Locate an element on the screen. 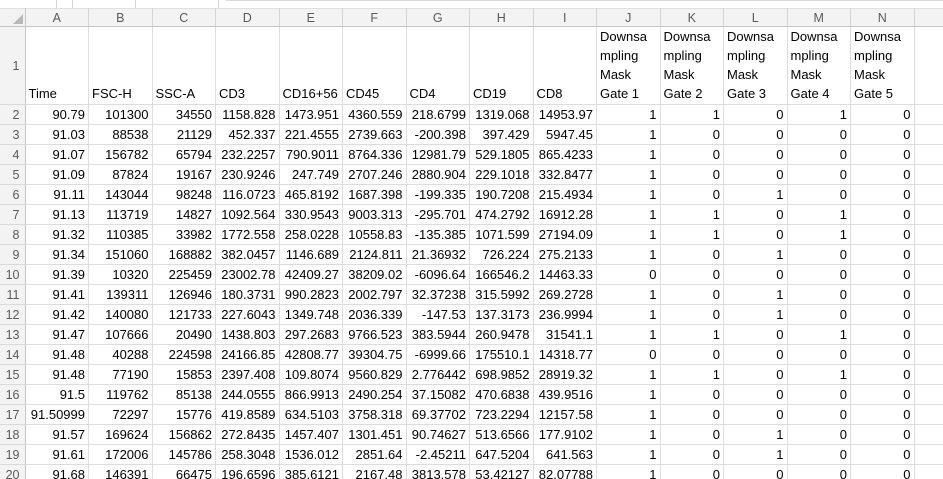  cell-B19: 172006 is located at coordinates (120, 454).